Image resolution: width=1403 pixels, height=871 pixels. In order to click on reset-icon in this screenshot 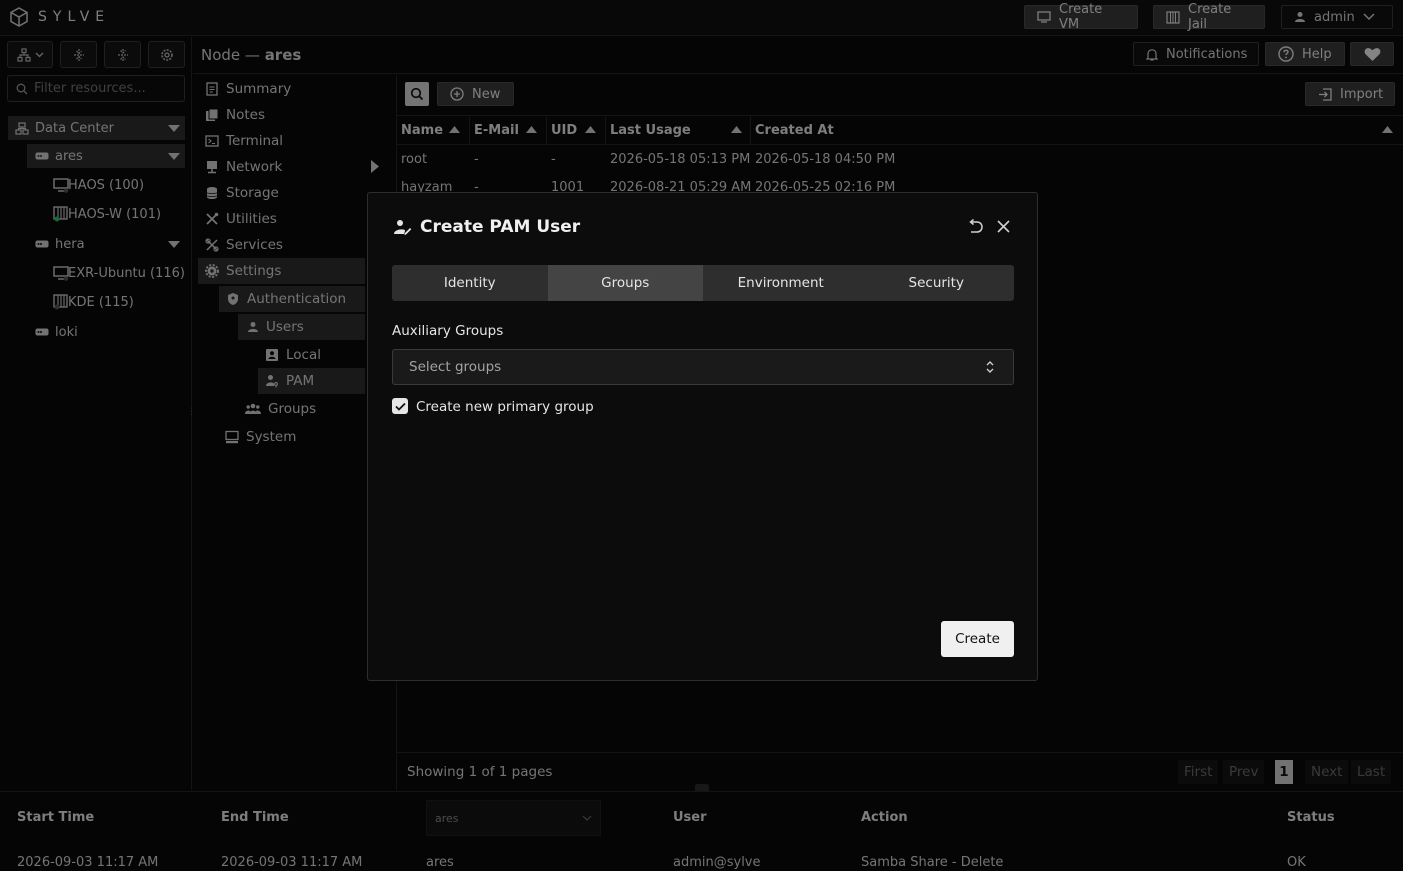, I will do `click(975, 227)`.